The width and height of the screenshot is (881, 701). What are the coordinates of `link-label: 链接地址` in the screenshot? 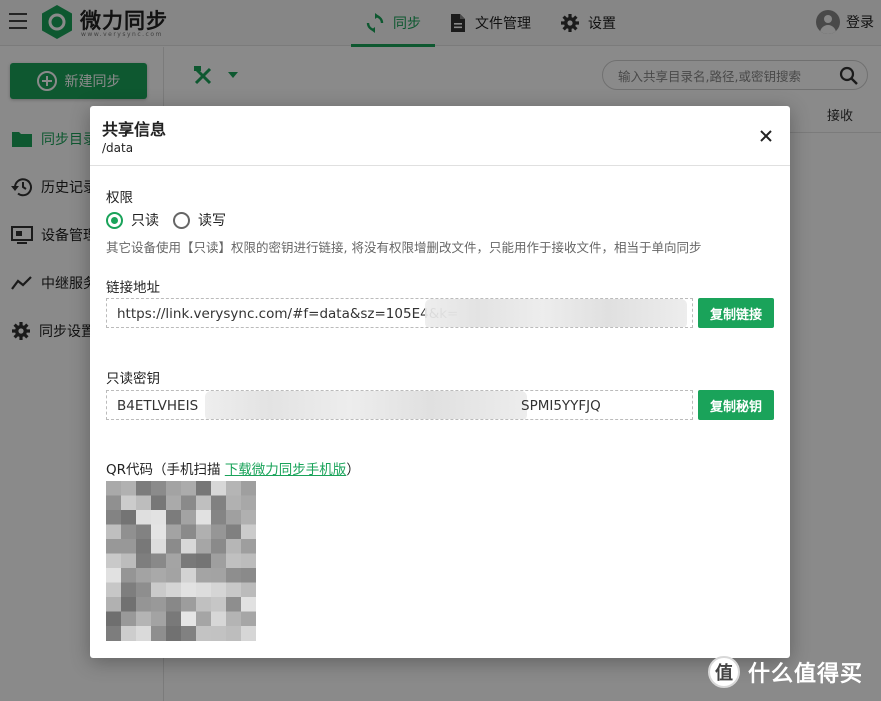 It's located at (133, 288).